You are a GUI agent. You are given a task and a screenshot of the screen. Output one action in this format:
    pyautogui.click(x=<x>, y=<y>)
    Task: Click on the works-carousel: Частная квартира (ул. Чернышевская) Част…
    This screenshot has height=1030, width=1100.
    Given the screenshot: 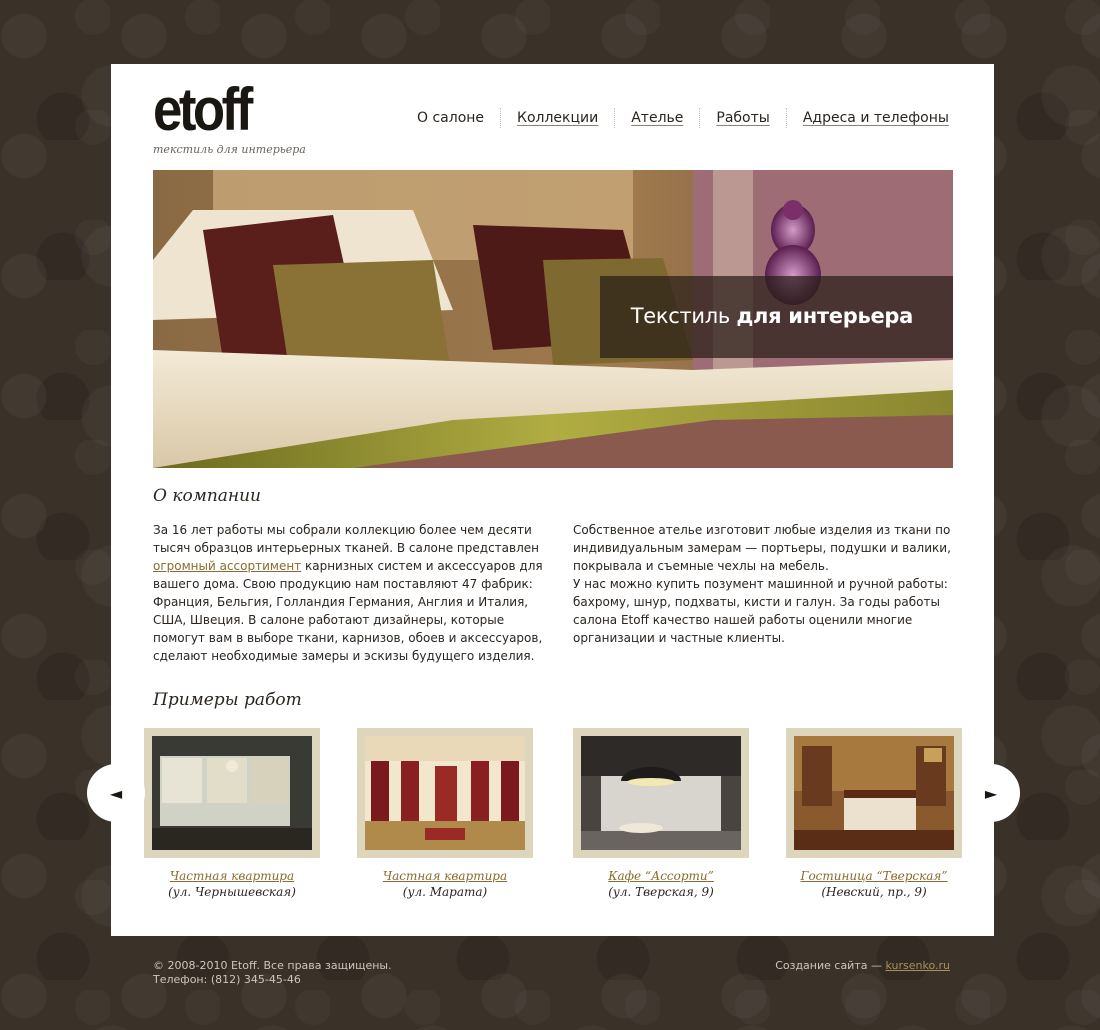 What is the action you would take?
    pyautogui.click(x=554, y=818)
    